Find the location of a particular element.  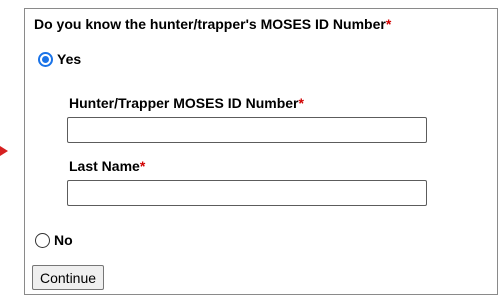

no-label: No is located at coordinates (63, 240).